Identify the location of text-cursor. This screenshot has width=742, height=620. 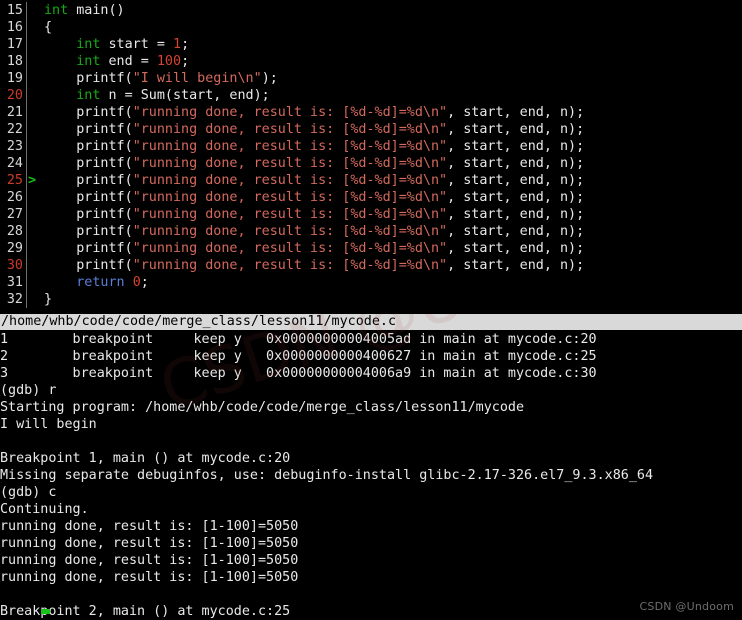
(45, 611).